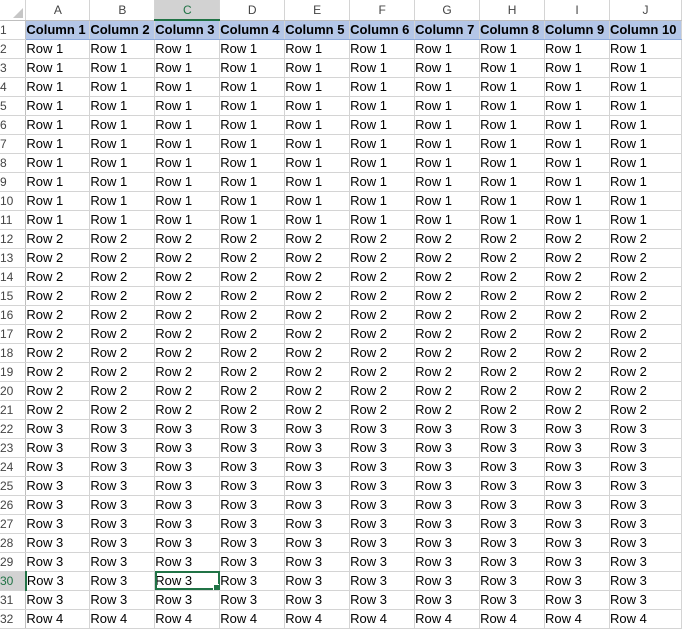  I want to click on cell-i18: Row 2, so click(577, 353).